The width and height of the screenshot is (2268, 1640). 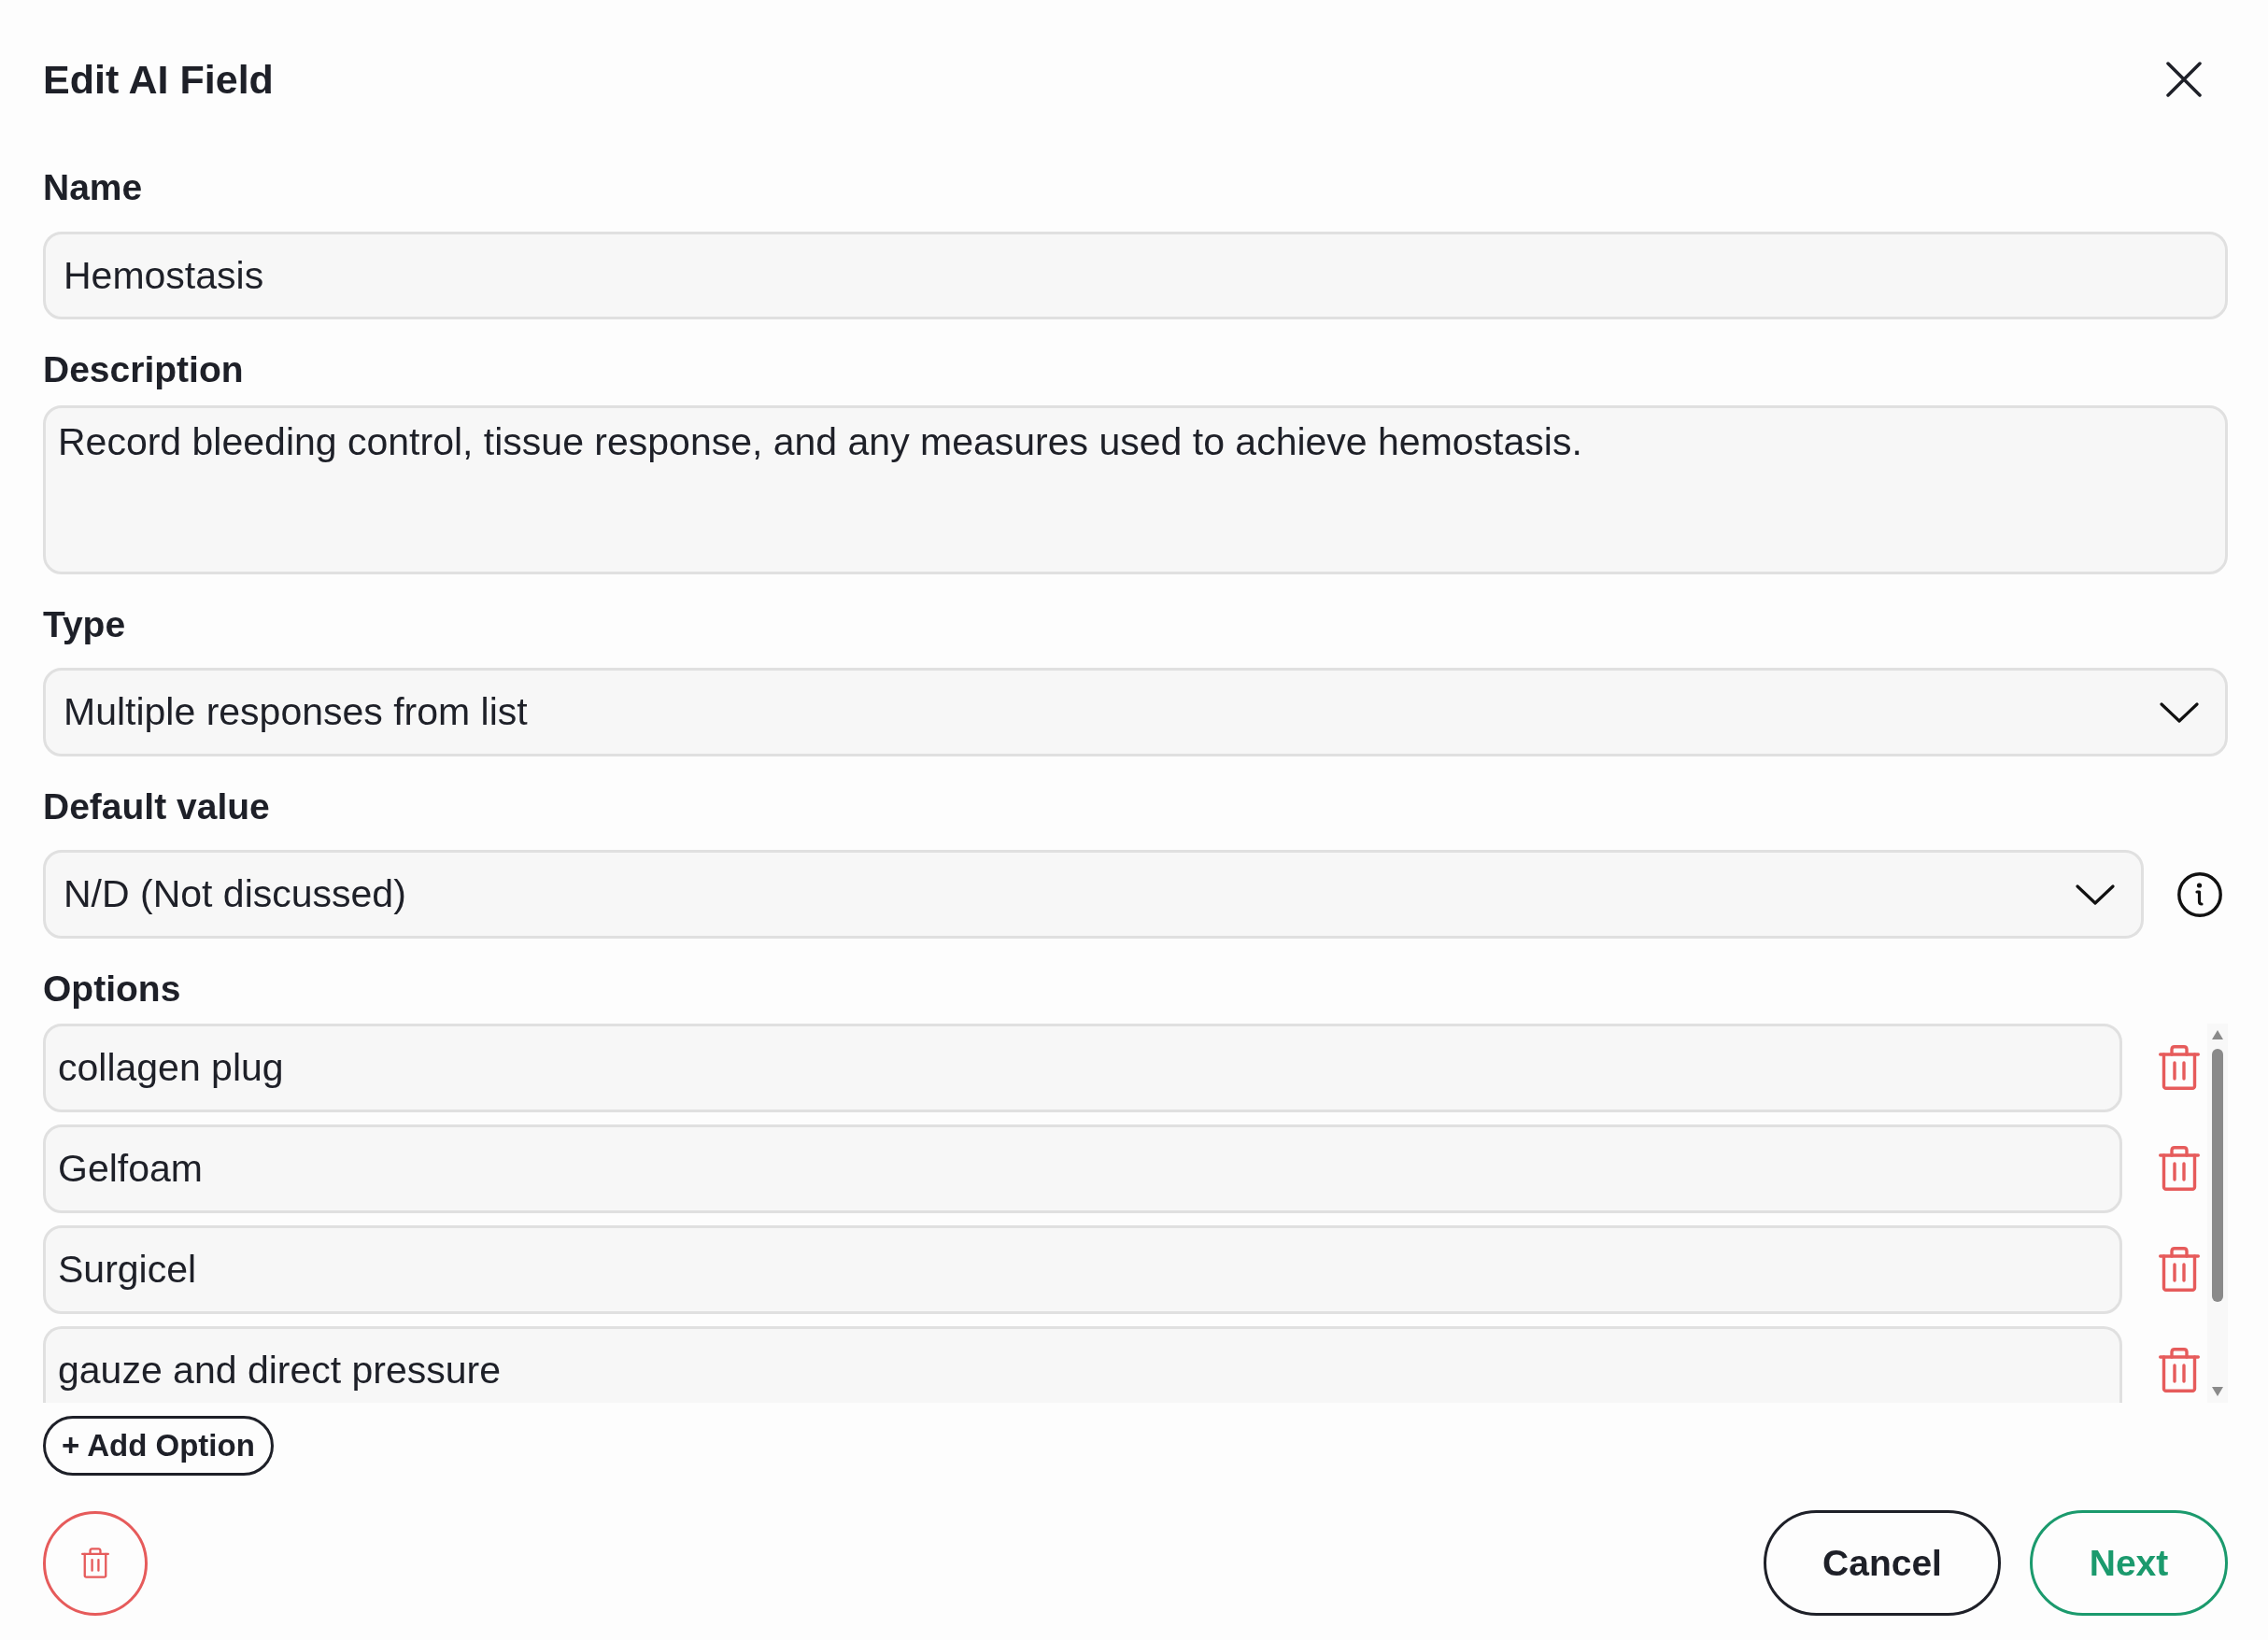 What do you see at coordinates (112, 989) in the screenshot?
I see `field-label: Options` at bounding box center [112, 989].